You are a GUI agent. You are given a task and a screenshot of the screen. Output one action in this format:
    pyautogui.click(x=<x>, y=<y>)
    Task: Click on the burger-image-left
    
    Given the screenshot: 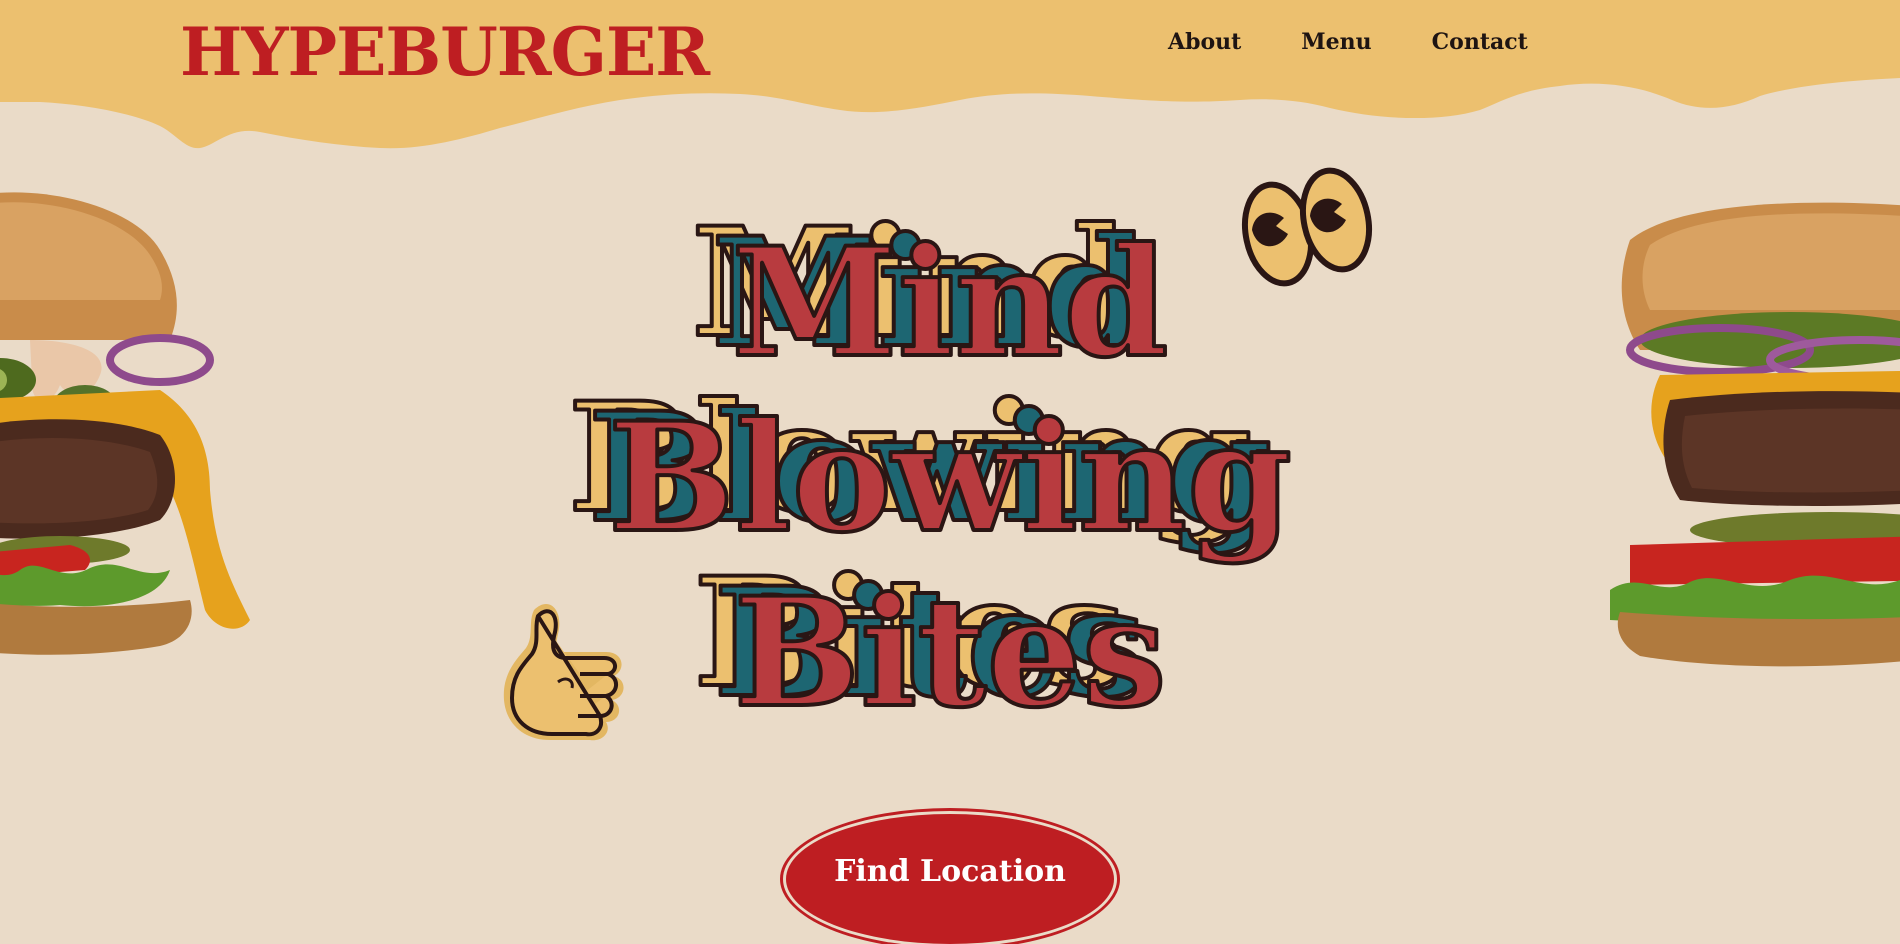 What is the action you would take?
    pyautogui.click(x=125, y=423)
    